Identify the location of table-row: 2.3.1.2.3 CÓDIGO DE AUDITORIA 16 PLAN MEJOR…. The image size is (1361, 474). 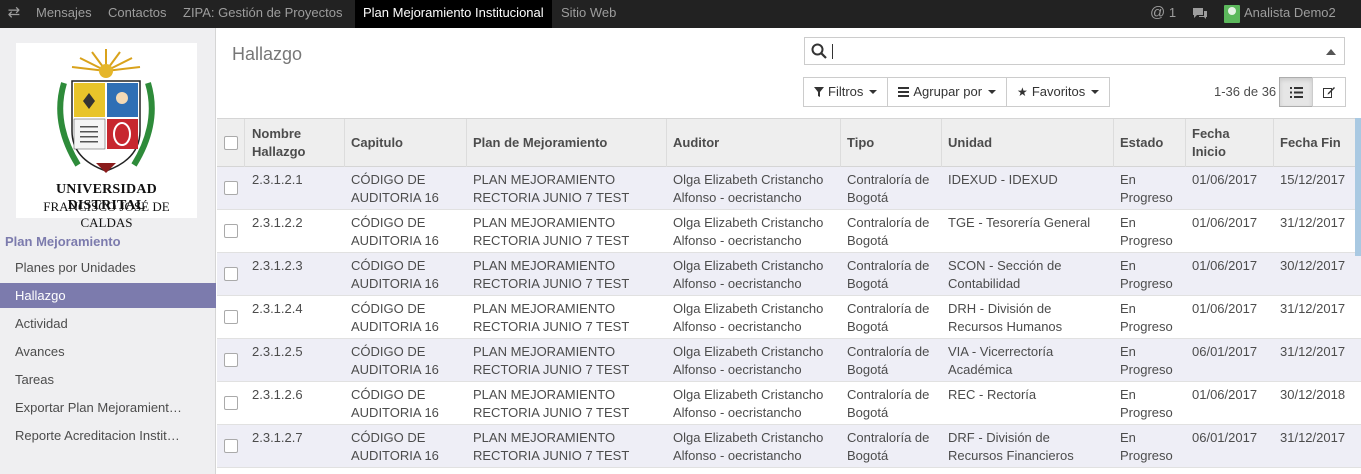
(789, 274).